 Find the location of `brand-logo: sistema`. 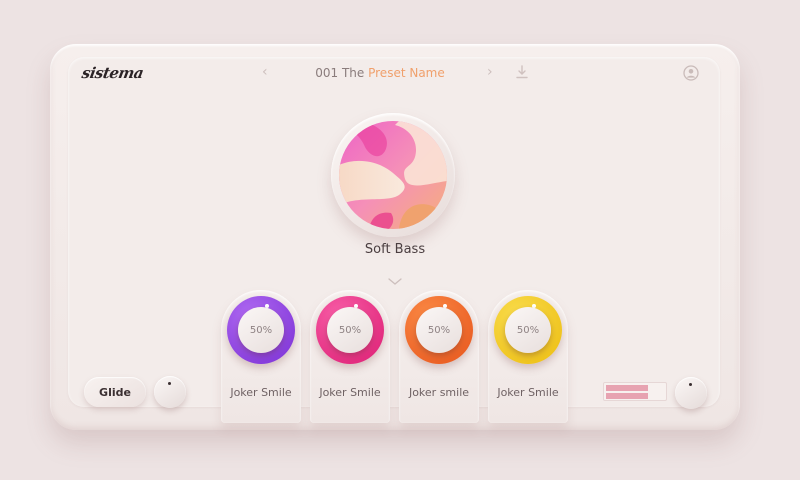

brand-logo: sistema is located at coordinates (112, 73).